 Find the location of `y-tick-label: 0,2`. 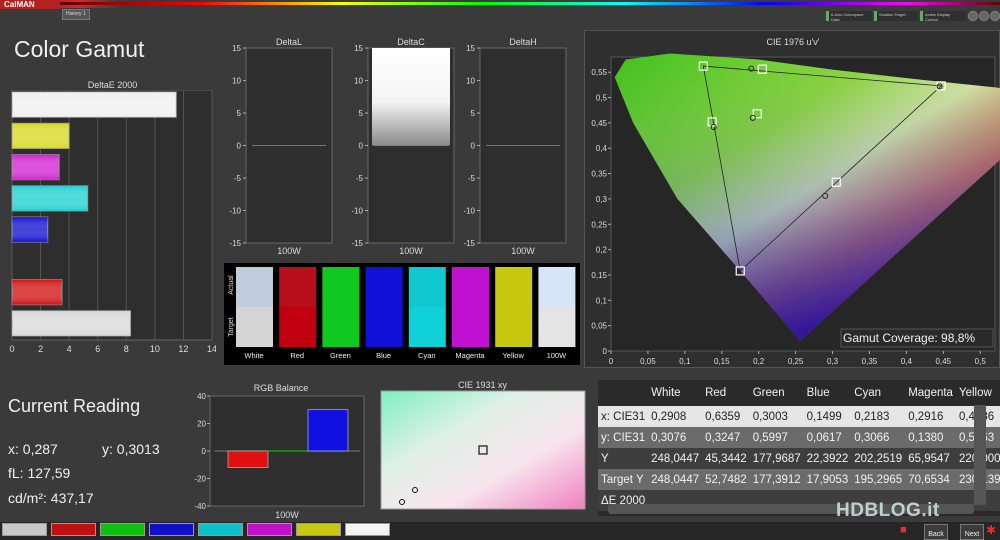

y-tick-label: 0,2 is located at coordinates (602, 250).